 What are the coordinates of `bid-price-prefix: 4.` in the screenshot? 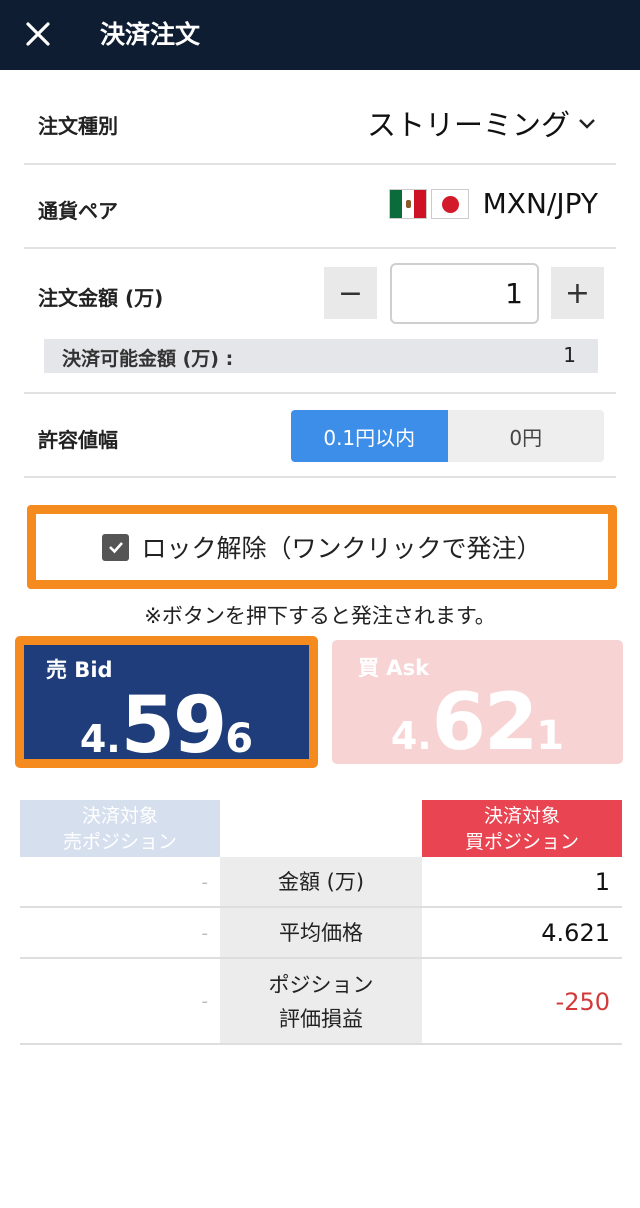 It's located at (100, 739).